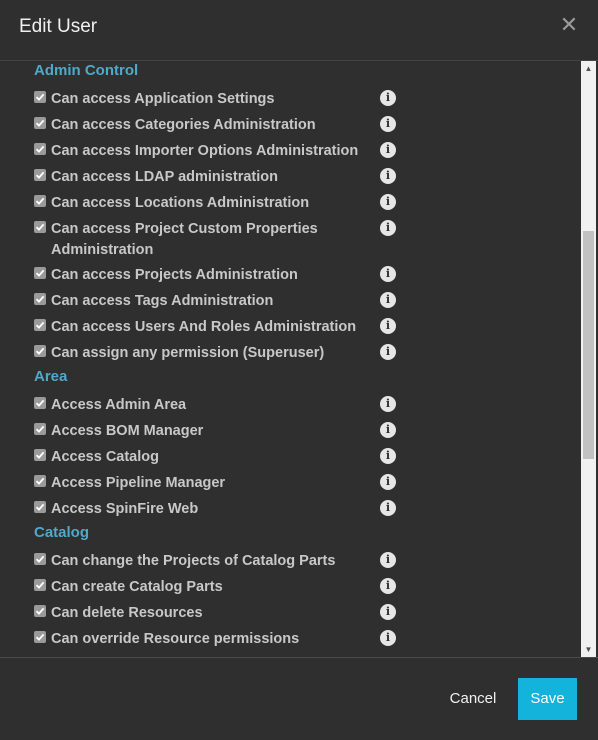  Describe the element at coordinates (62, 532) in the screenshot. I see `section-heading: Catalog` at that location.